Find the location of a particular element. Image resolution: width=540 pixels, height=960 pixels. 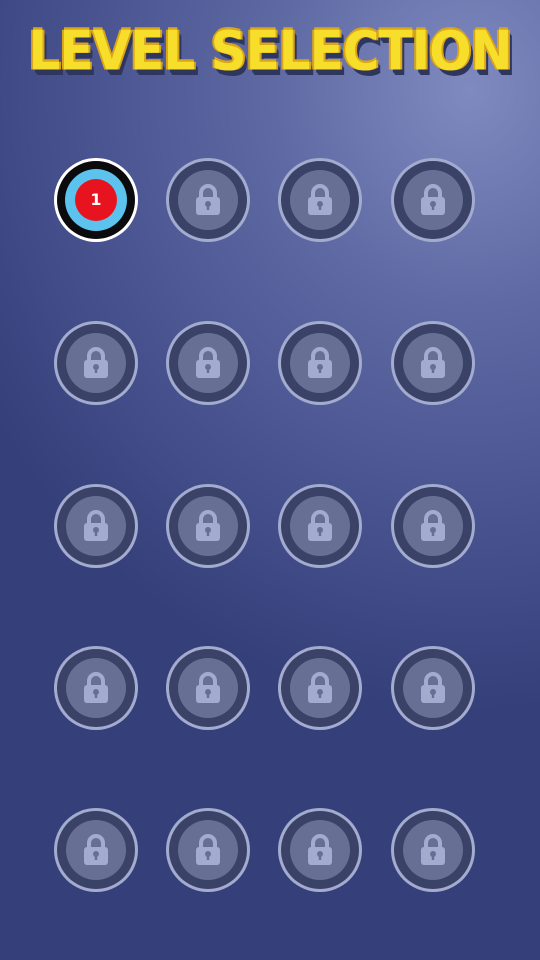

level-button-current: 1 is located at coordinates (96, 200).